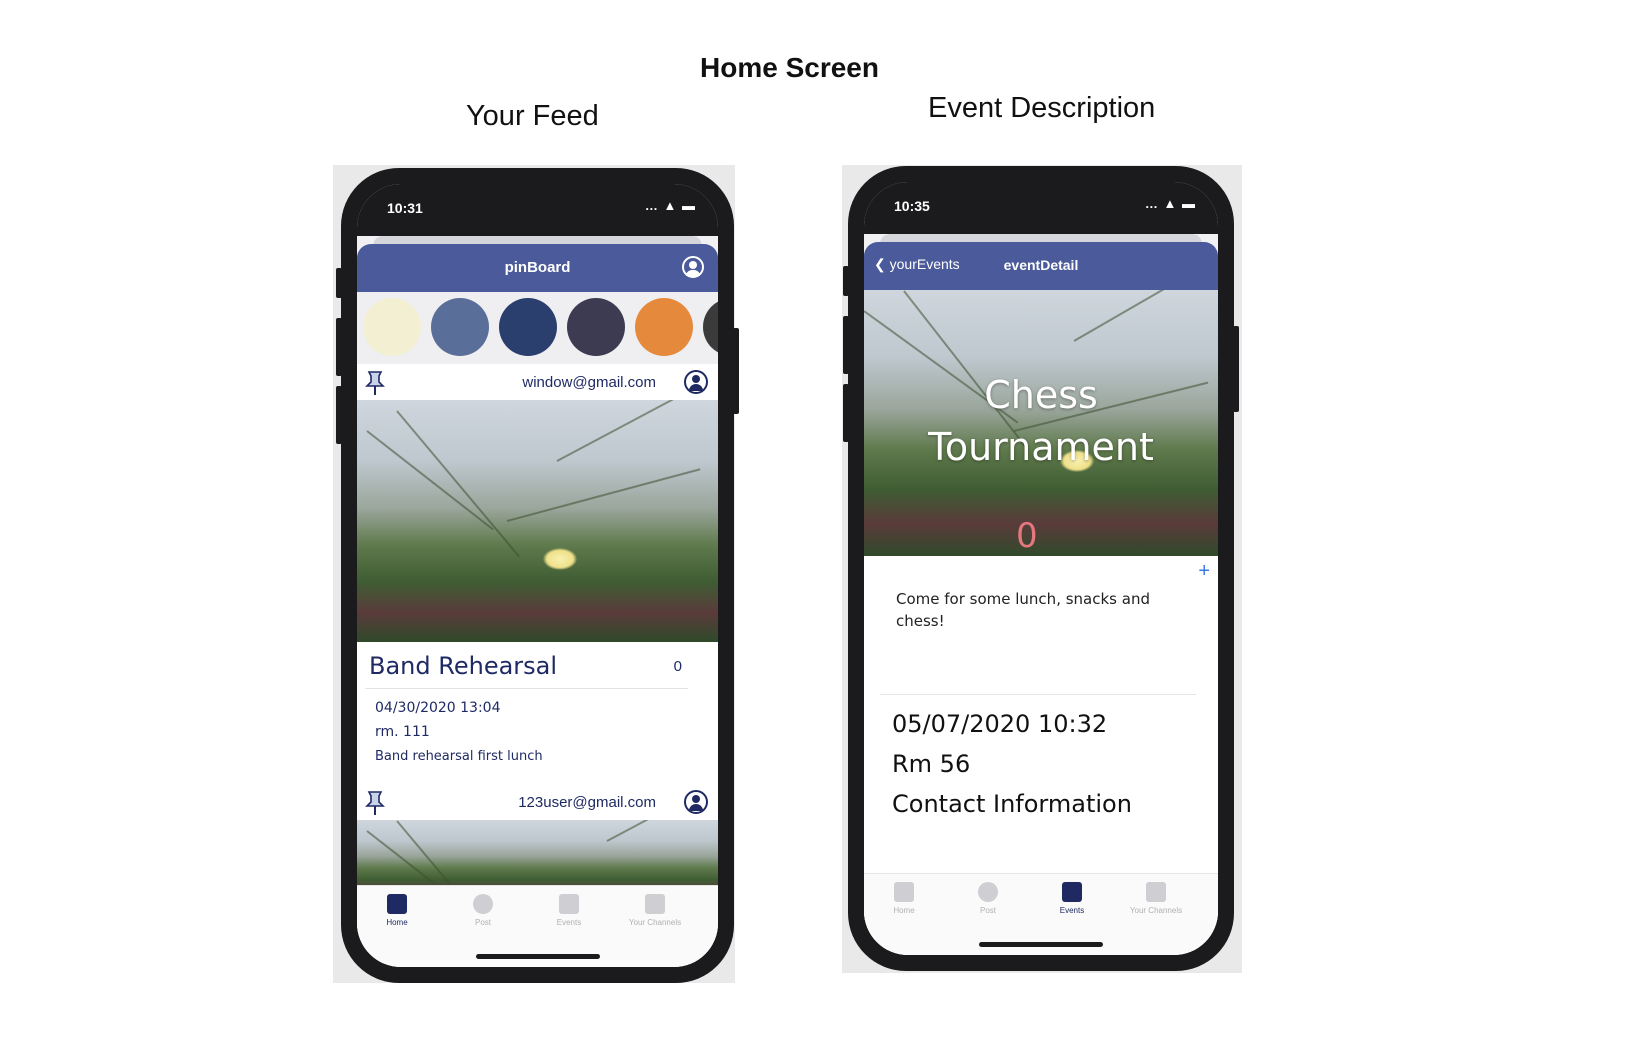 This screenshot has height=1042, width=1648. Describe the element at coordinates (537, 521) in the screenshot. I see `post-photo` at that location.